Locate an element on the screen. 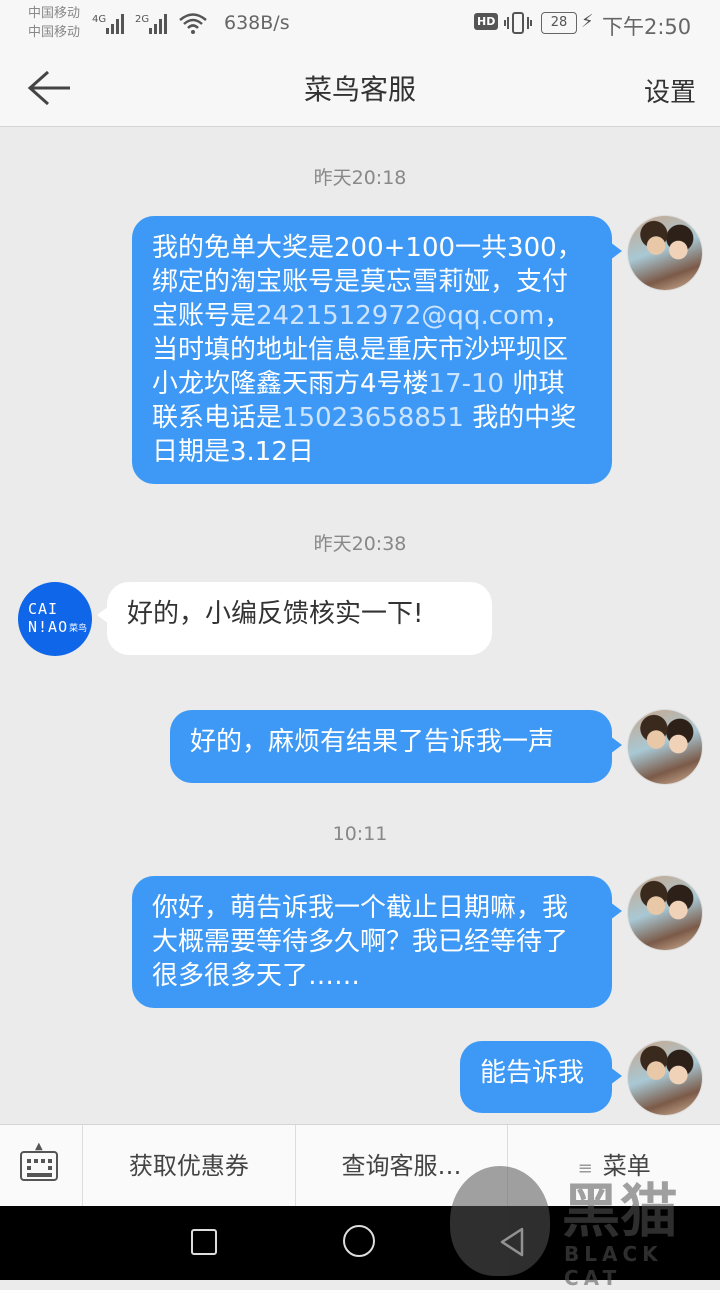  timestamp: 10:11 is located at coordinates (360, 834).